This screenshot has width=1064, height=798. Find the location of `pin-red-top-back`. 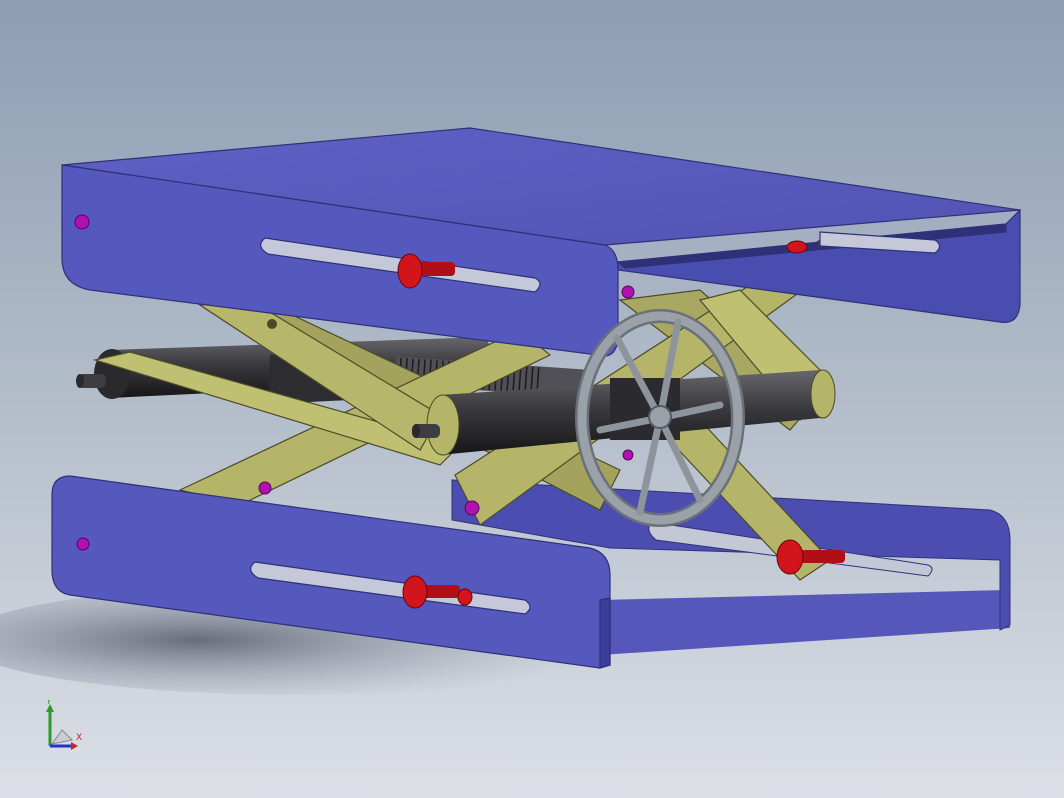

pin-red-top-back is located at coordinates (797, 247).